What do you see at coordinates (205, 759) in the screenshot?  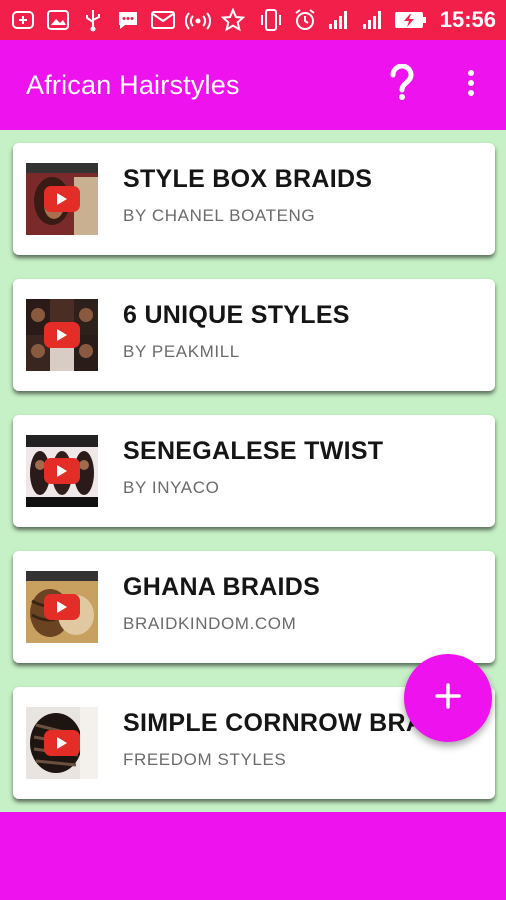 I see `list-item-subtitle: FREEDOM STYLES` at bounding box center [205, 759].